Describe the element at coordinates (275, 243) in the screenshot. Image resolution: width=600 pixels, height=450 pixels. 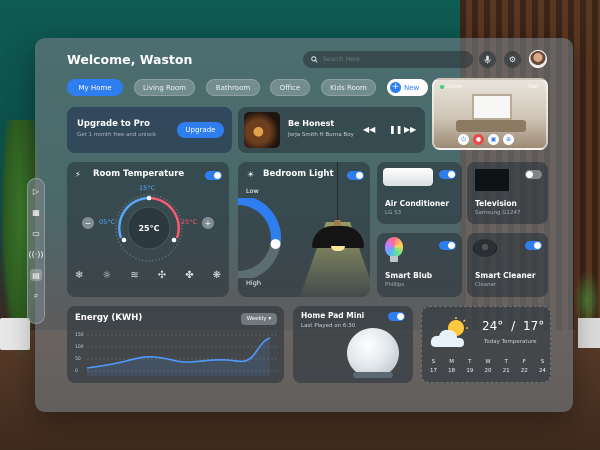
I see `brightness-knob` at that location.